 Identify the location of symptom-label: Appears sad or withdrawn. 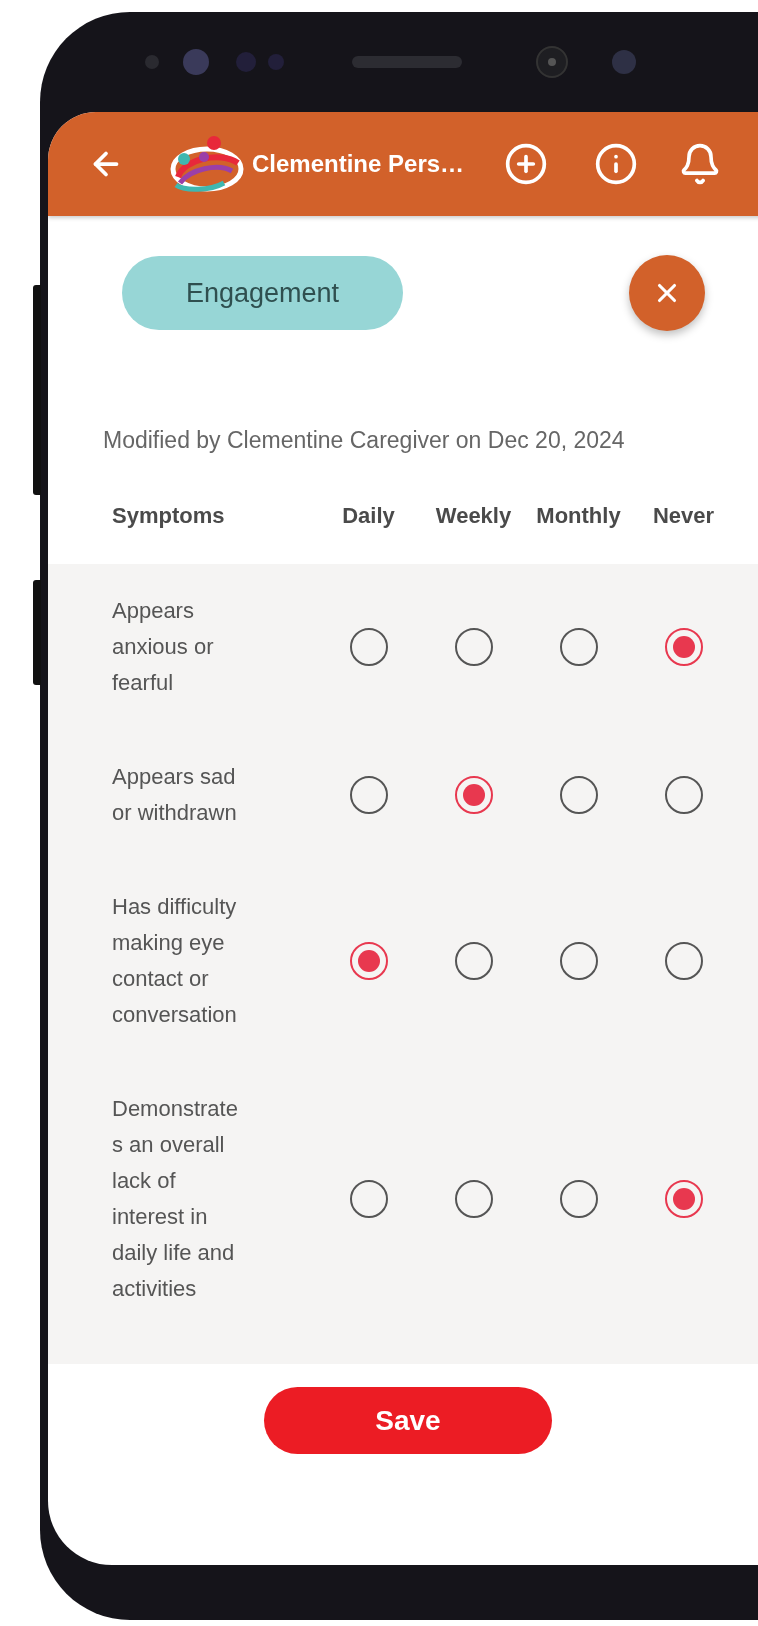
(175, 795).